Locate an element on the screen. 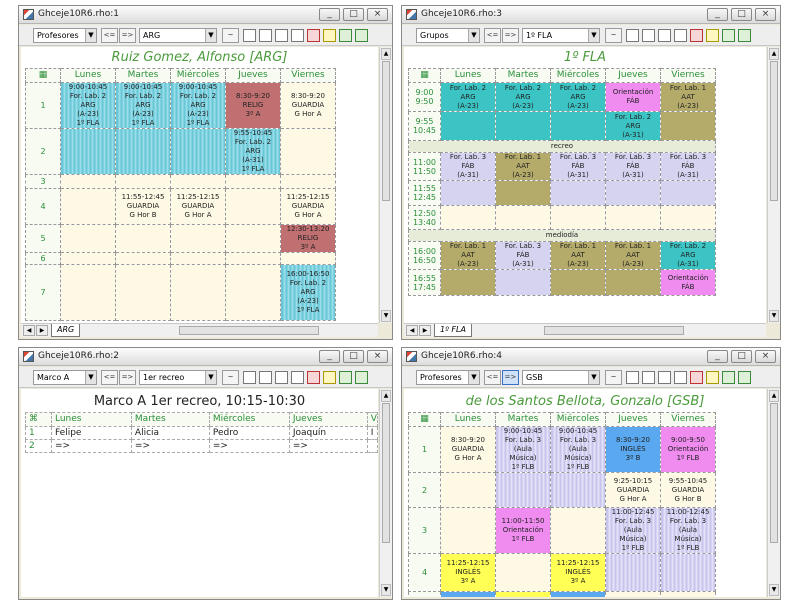 The height and width of the screenshot is (600, 799). scroll-up-arrow: ▲ is located at coordinates (386, 396).